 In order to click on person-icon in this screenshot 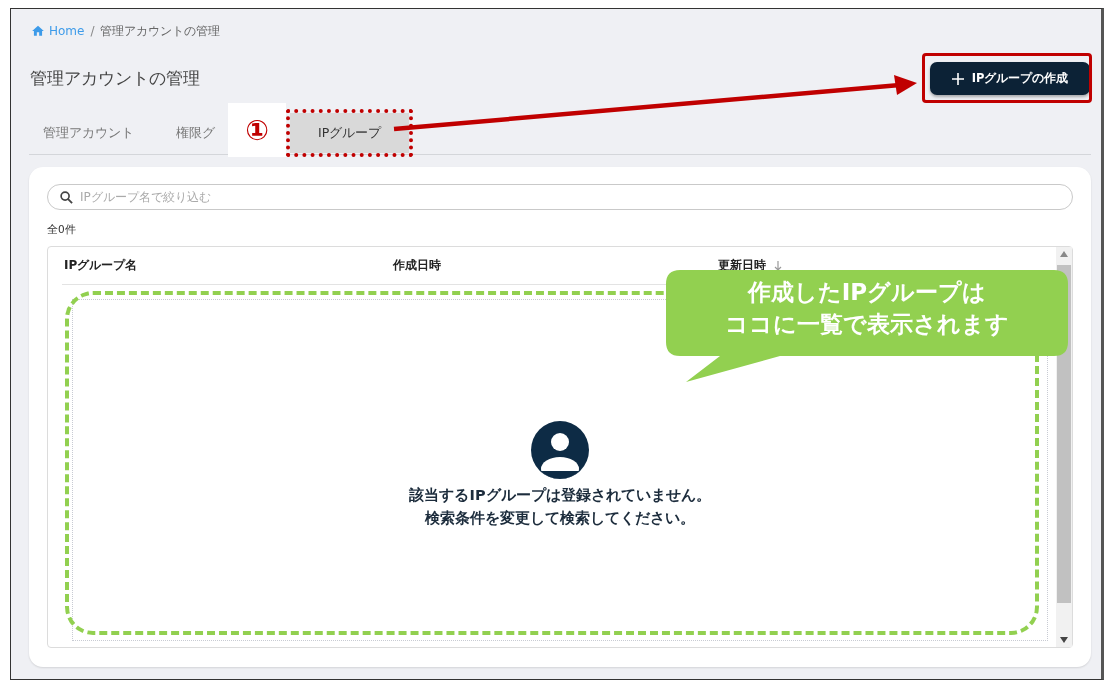, I will do `click(560, 449)`.